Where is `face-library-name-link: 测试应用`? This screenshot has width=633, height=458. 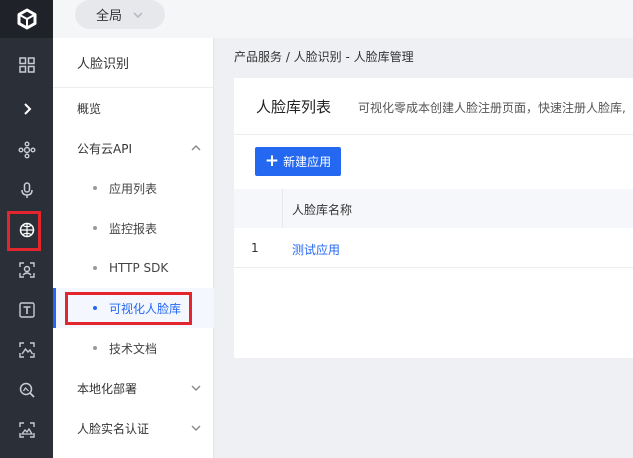 face-library-name-link: 测试应用 is located at coordinates (316, 249).